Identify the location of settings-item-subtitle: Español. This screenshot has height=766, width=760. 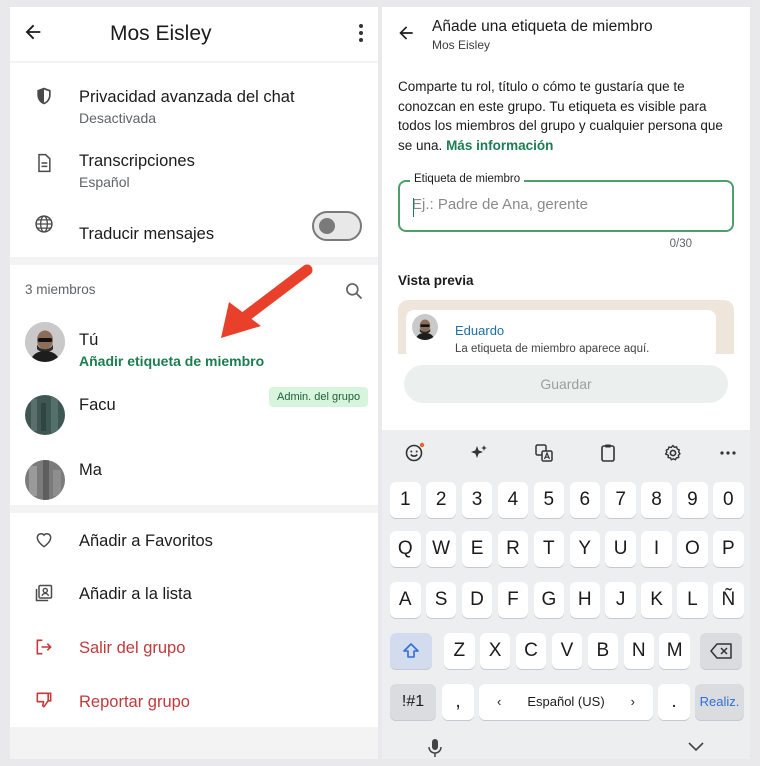
(104, 182).